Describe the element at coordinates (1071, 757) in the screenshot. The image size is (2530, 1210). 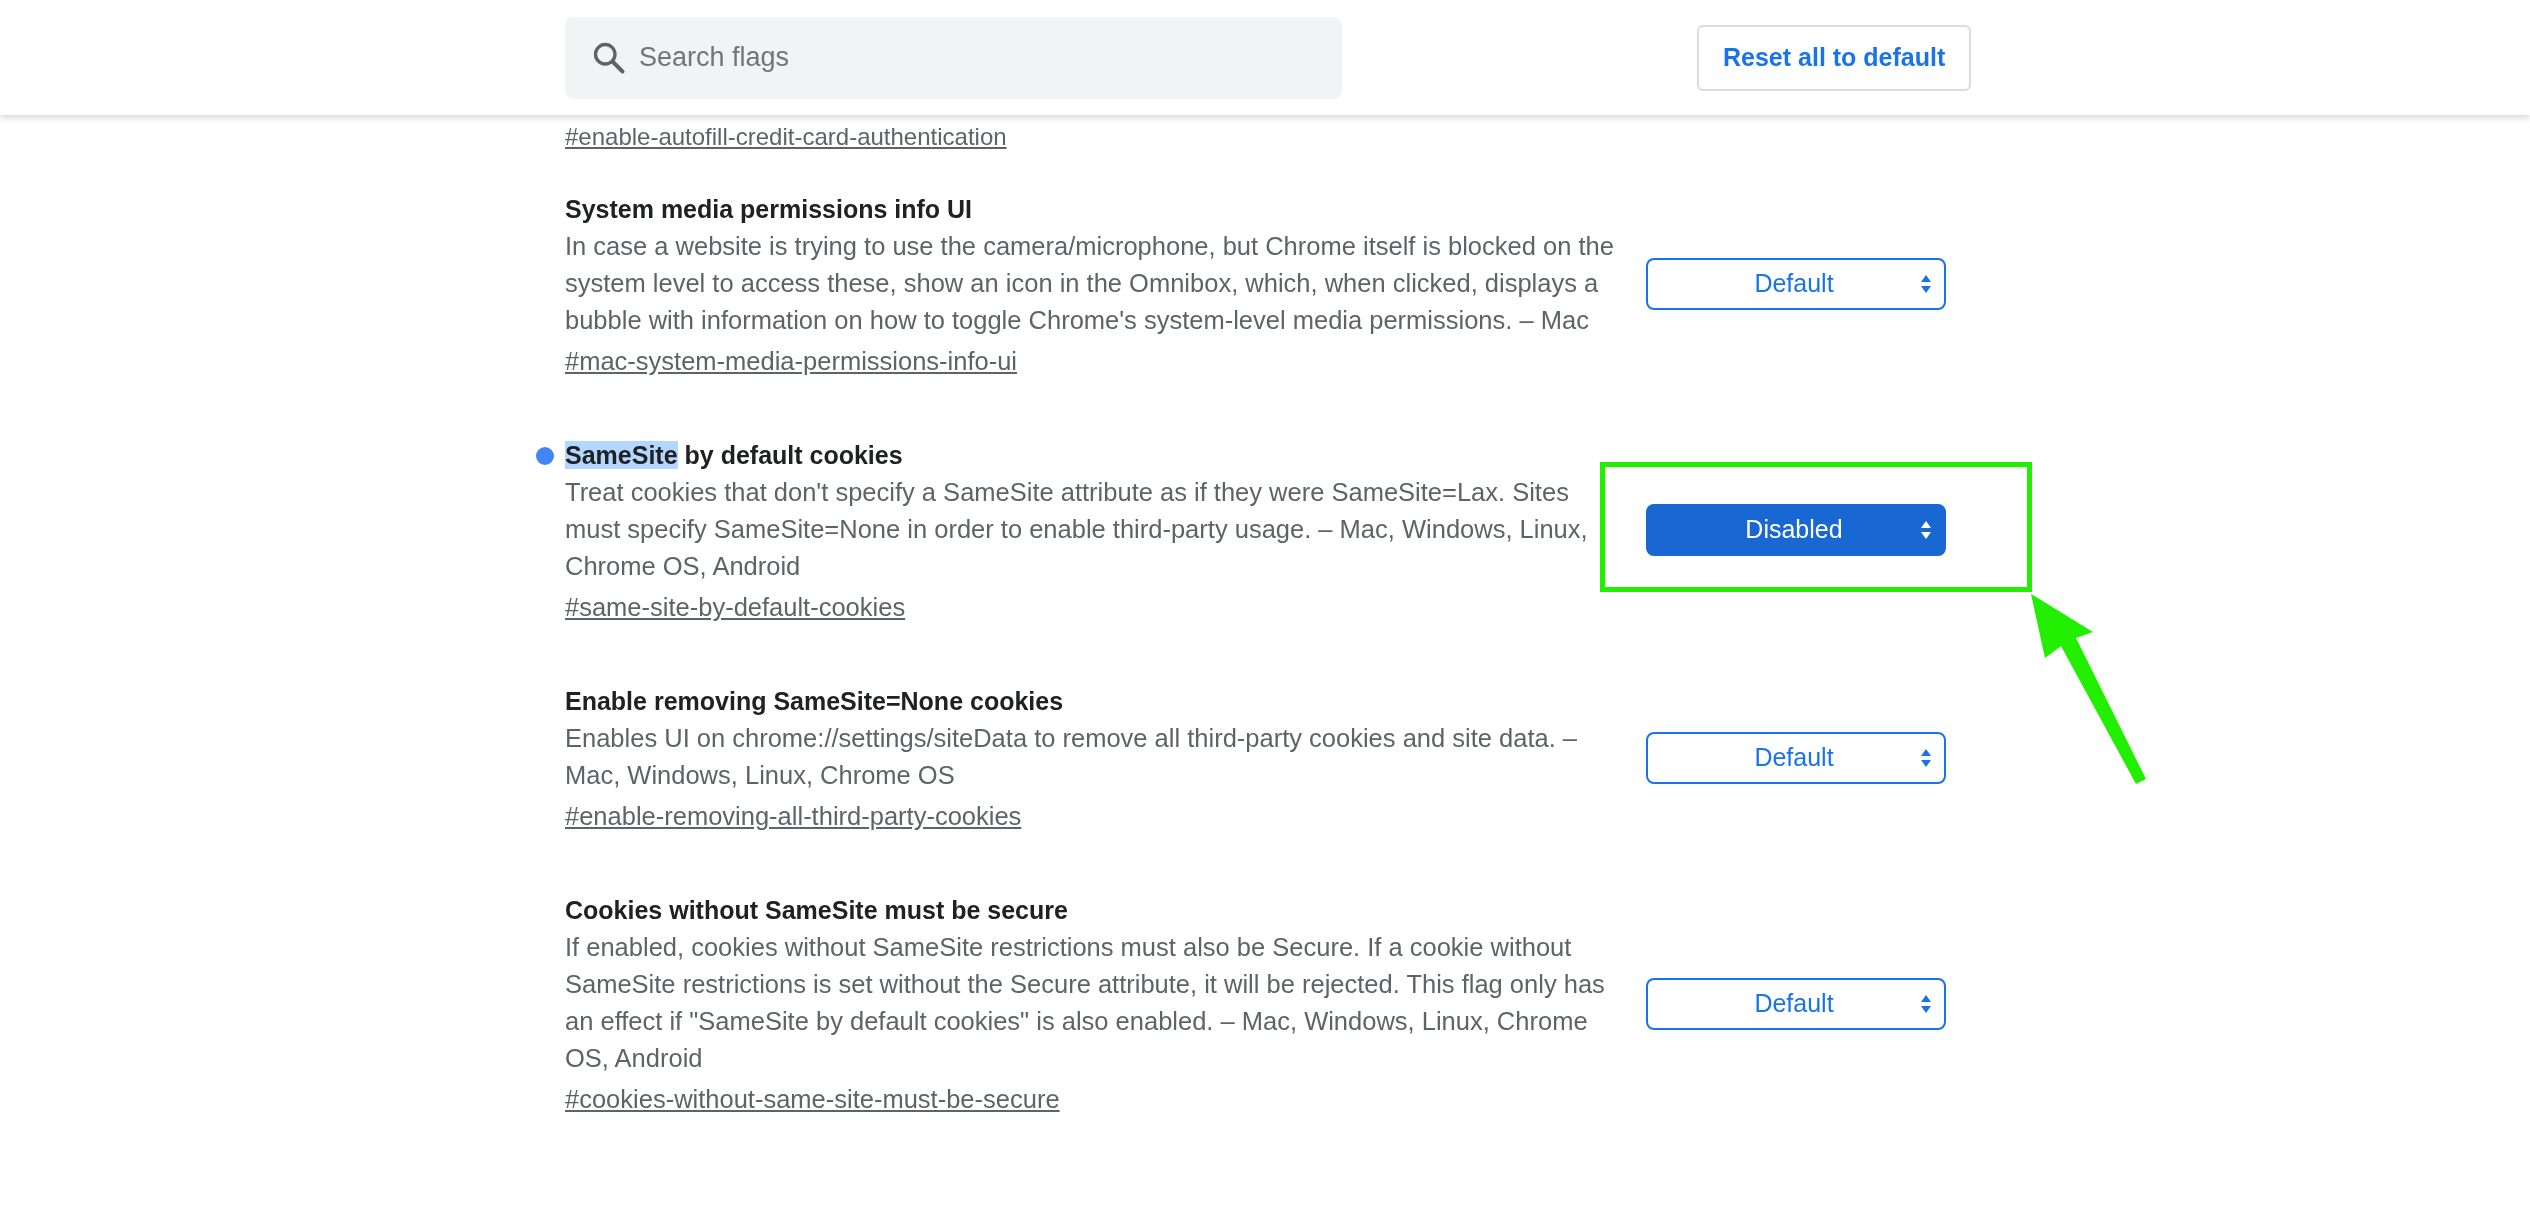
I see `flag-description: Enables UI on chrome://settings/siteData to remove all third-party cookies and site data. – Mac, Windows, Linux, Chrome OS` at that location.